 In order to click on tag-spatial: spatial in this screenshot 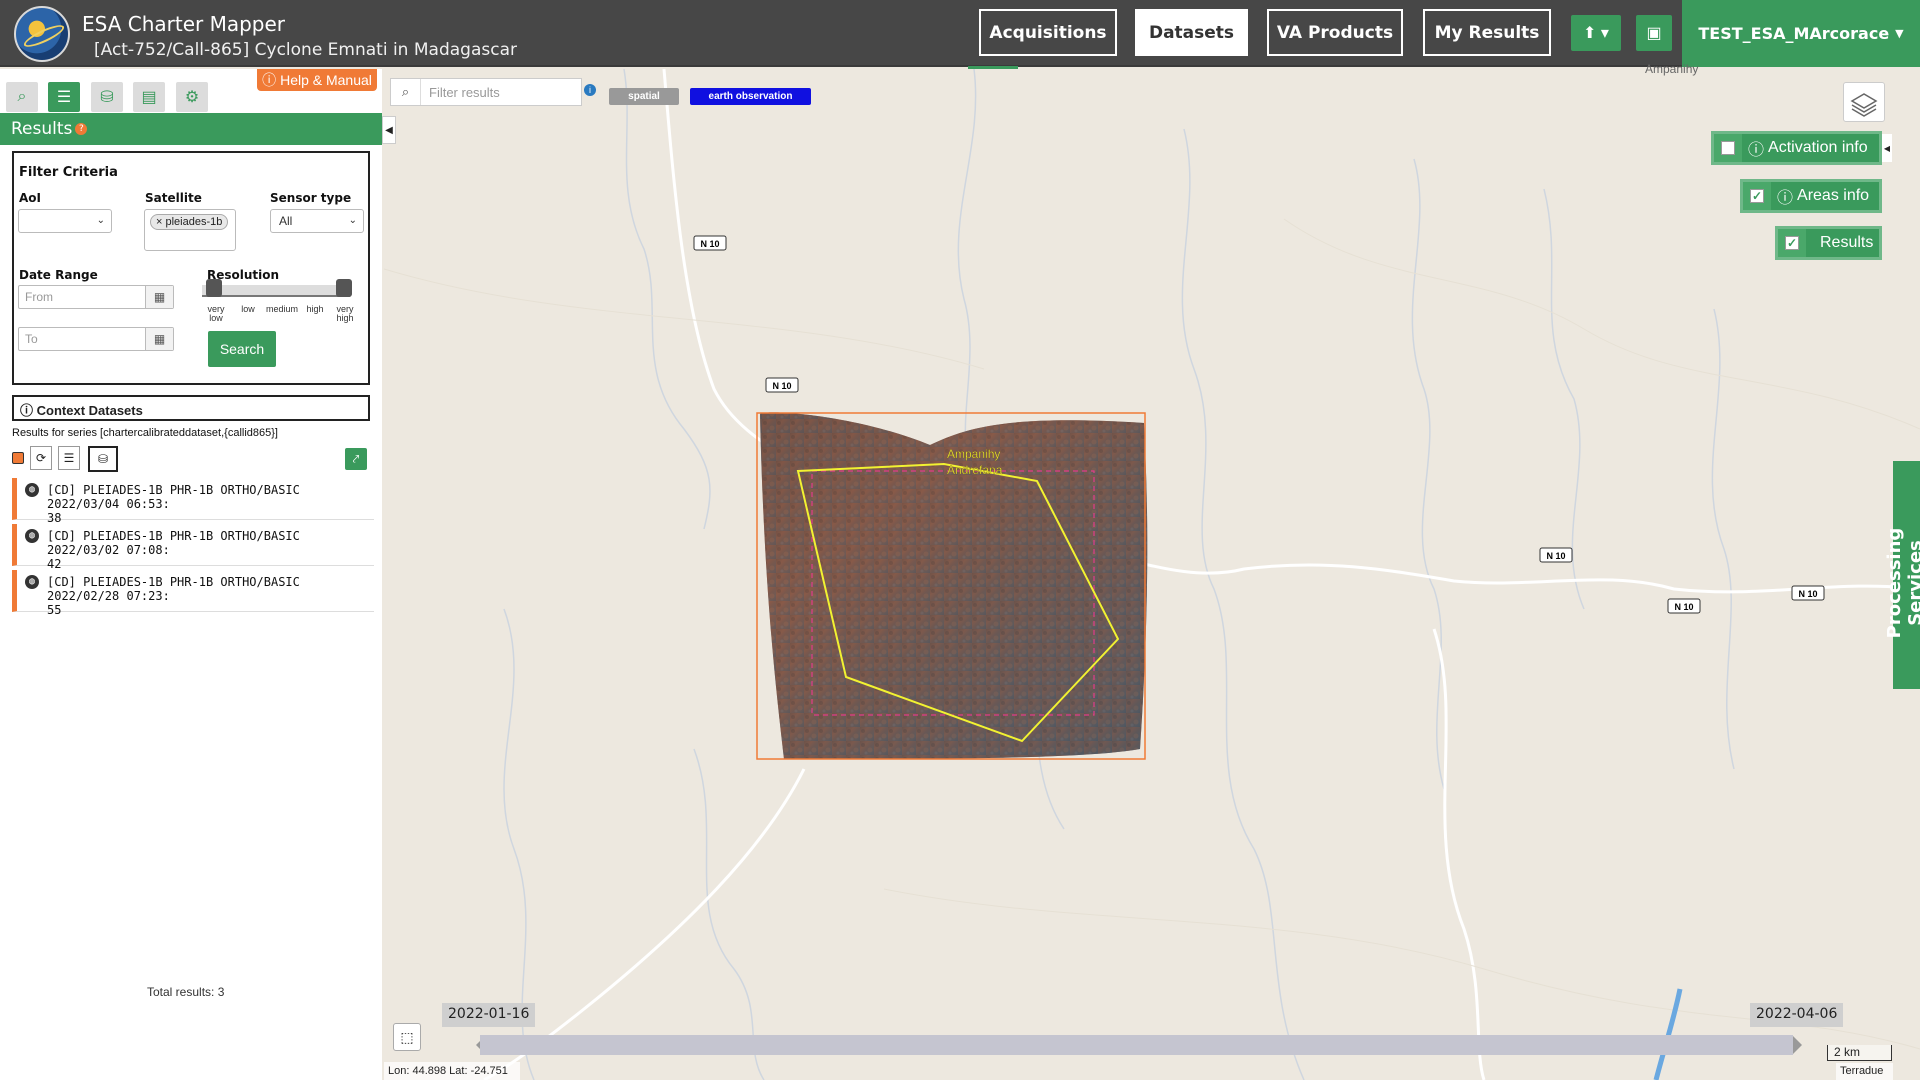, I will do `click(644, 96)`.